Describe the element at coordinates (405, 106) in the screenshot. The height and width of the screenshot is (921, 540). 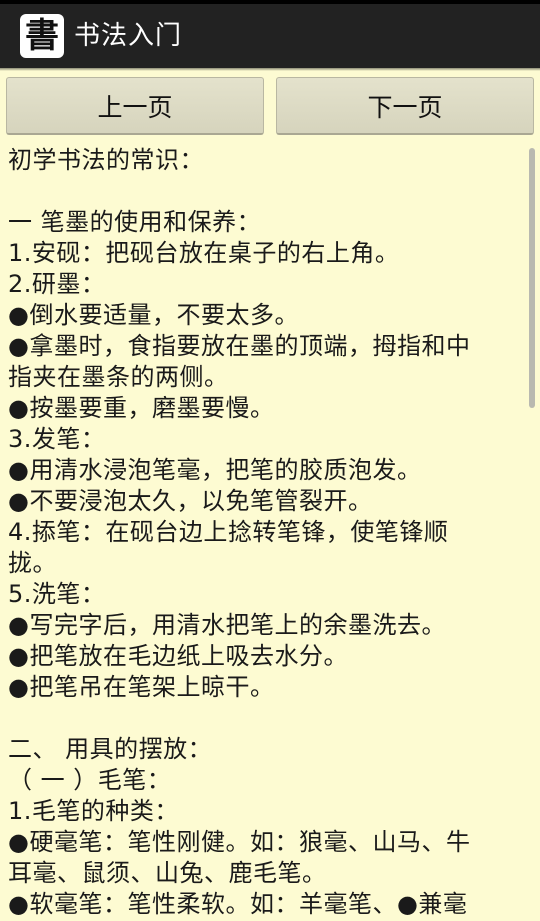
I see `next-page-button: 下一页` at that location.